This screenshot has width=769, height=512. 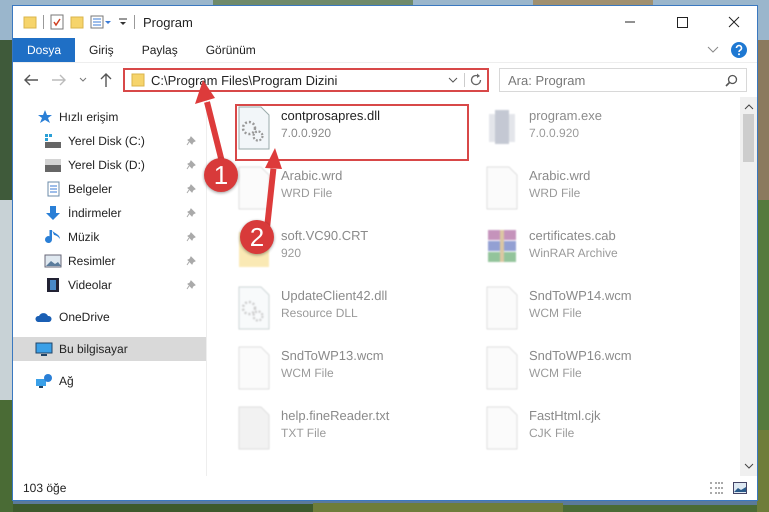 What do you see at coordinates (330, 115) in the screenshot?
I see `file-name: contprosapres.dll` at bounding box center [330, 115].